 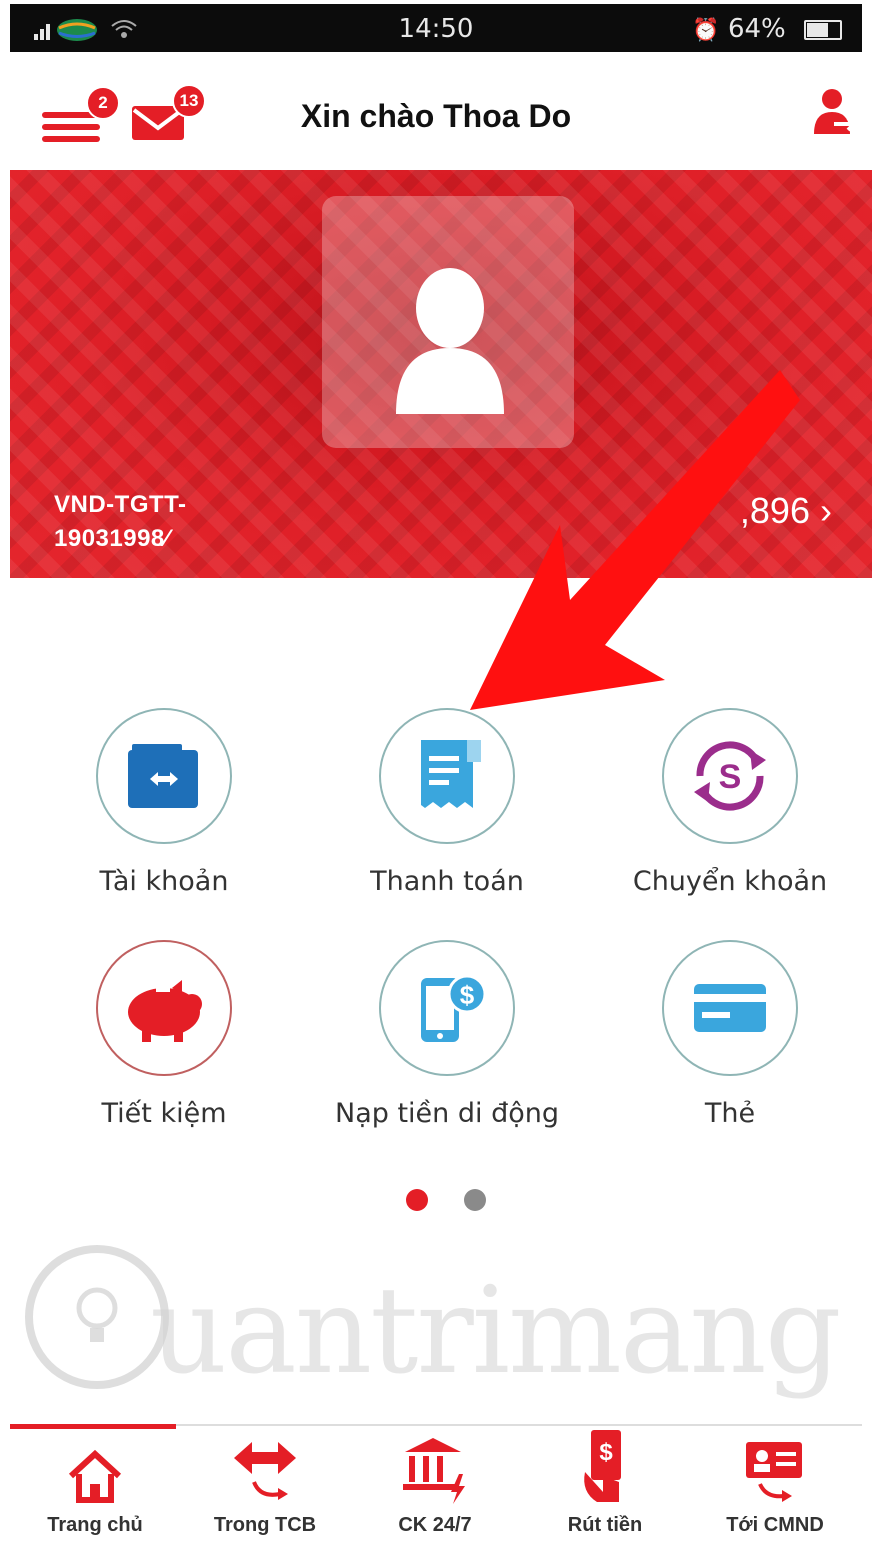 I want to click on user-exit-icon, so click(x=835, y=111).